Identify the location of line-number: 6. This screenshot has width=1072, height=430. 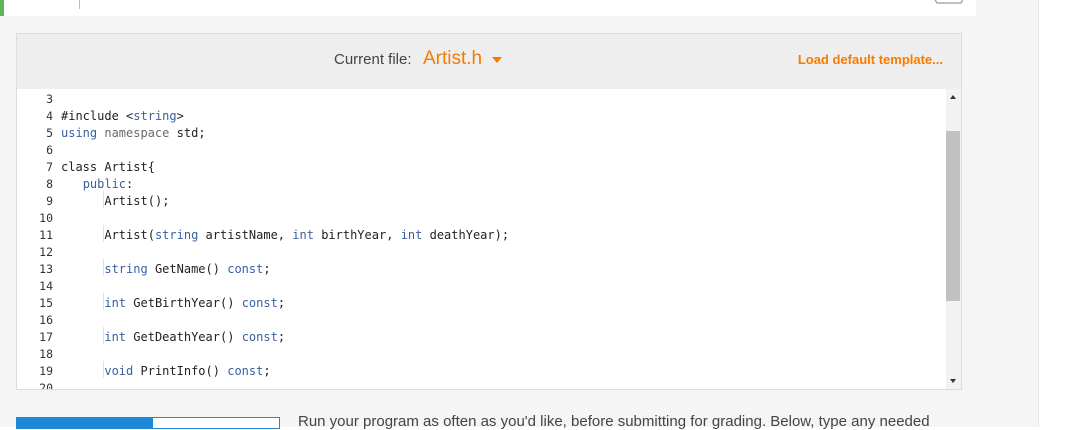
(49, 150).